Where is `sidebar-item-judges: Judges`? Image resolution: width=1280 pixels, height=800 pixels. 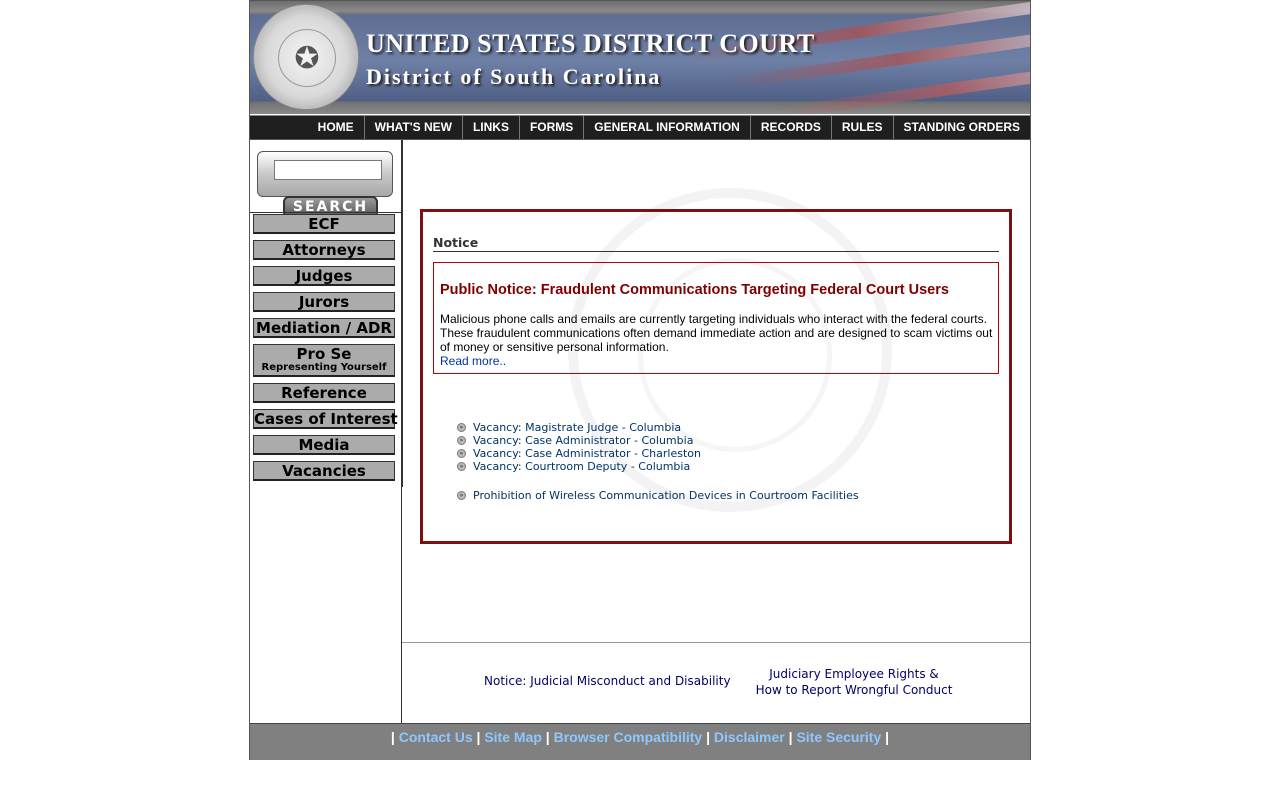 sidebar-item-judges: Judges is located at coordinates (324, 276).